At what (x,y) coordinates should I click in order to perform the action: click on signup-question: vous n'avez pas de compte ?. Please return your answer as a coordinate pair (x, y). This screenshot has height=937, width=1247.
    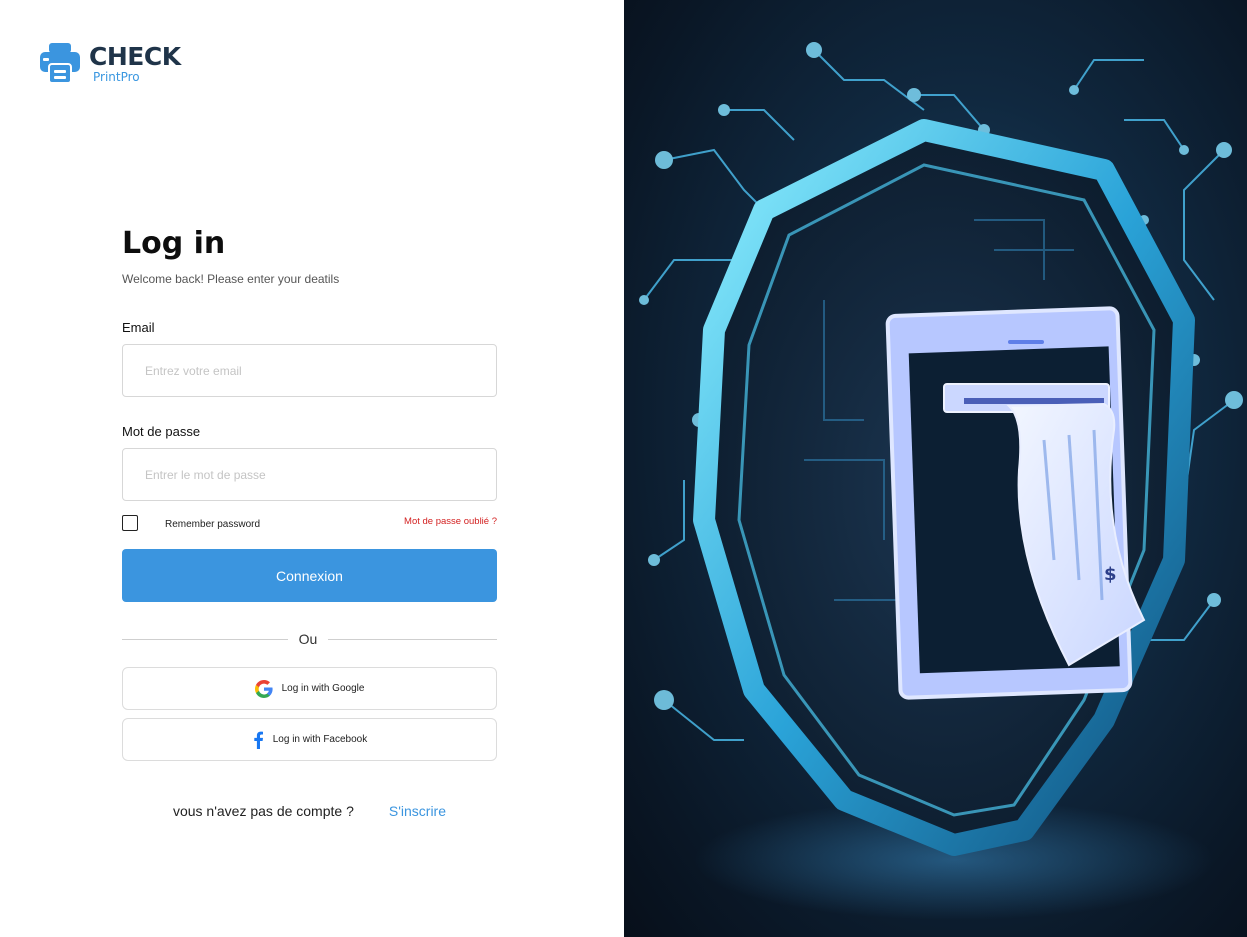
    Looking at the image, I should click on (263, 811).